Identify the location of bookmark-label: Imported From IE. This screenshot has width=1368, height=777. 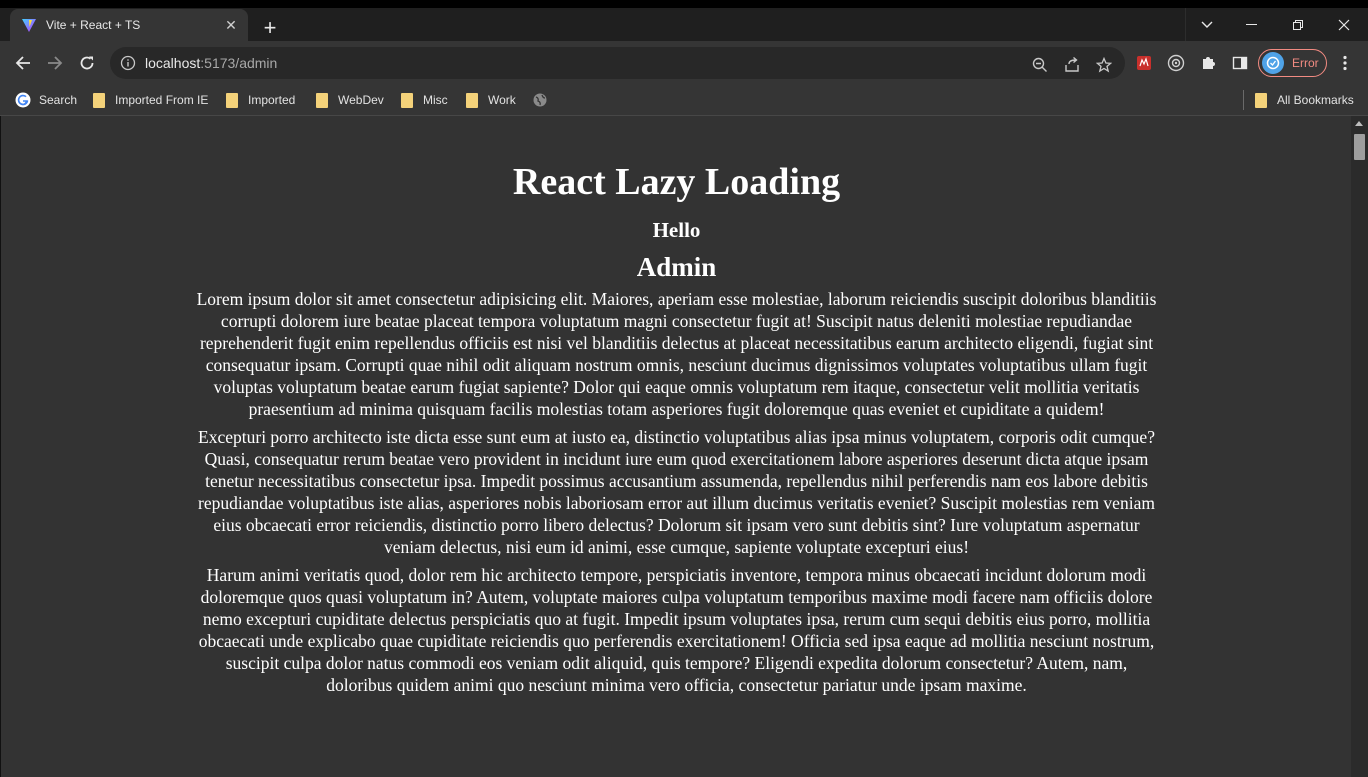
(162, 100).